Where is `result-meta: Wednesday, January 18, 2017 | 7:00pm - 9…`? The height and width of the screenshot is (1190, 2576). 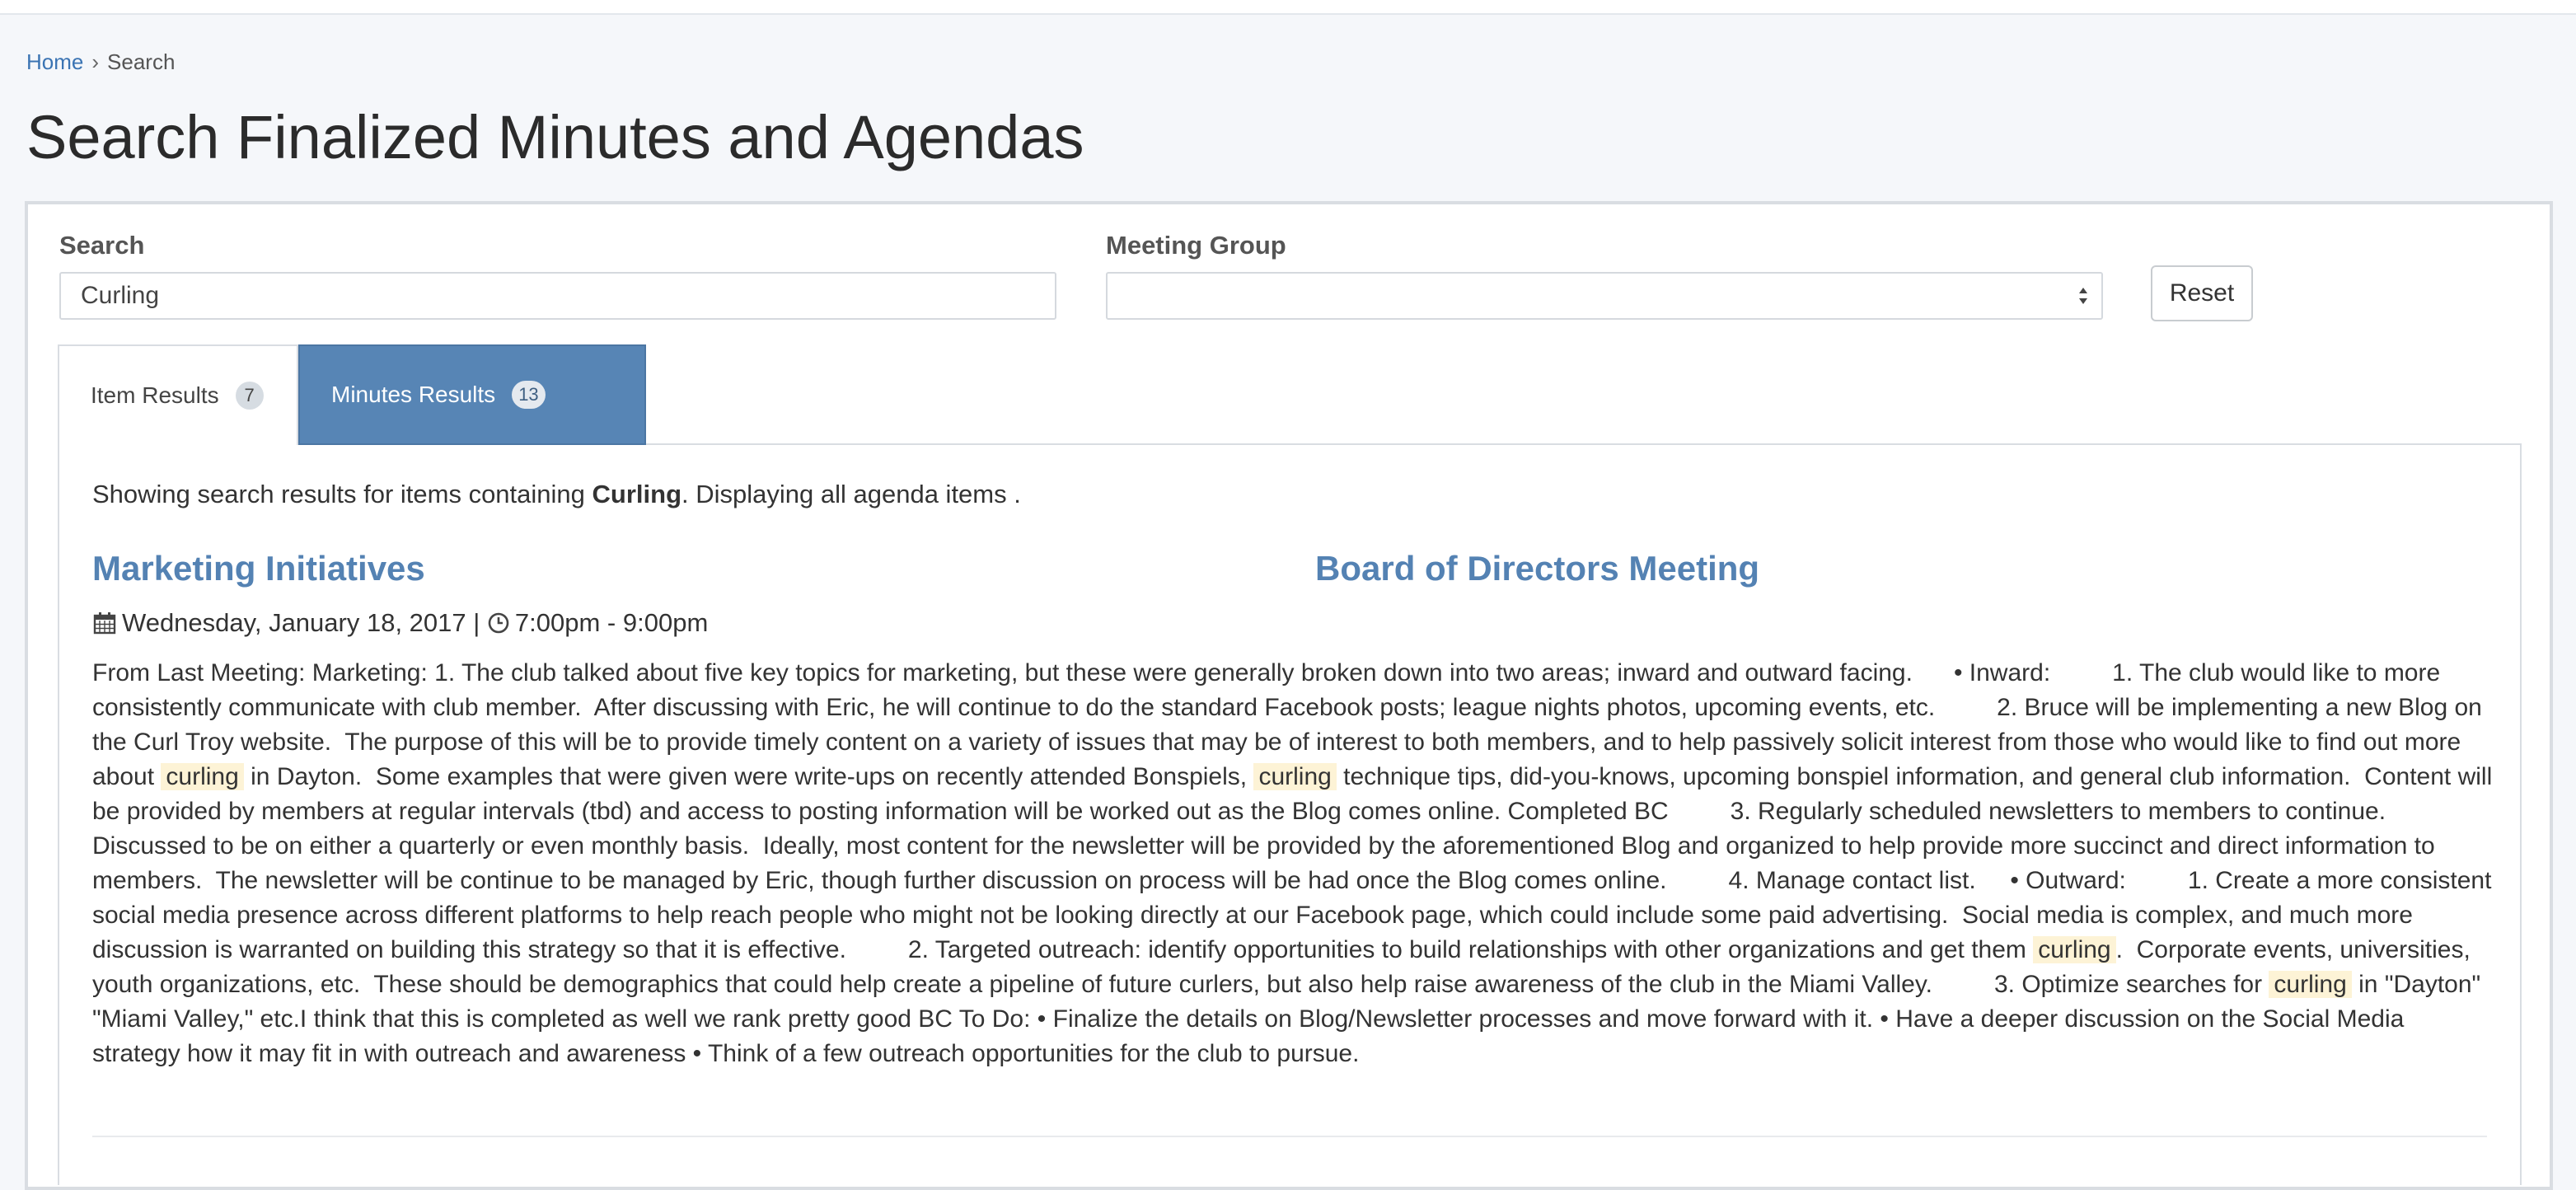
result-meta: Wednesday, January 18, 2017 | 7:00pm - 9… is located at coordinates (400, 623).